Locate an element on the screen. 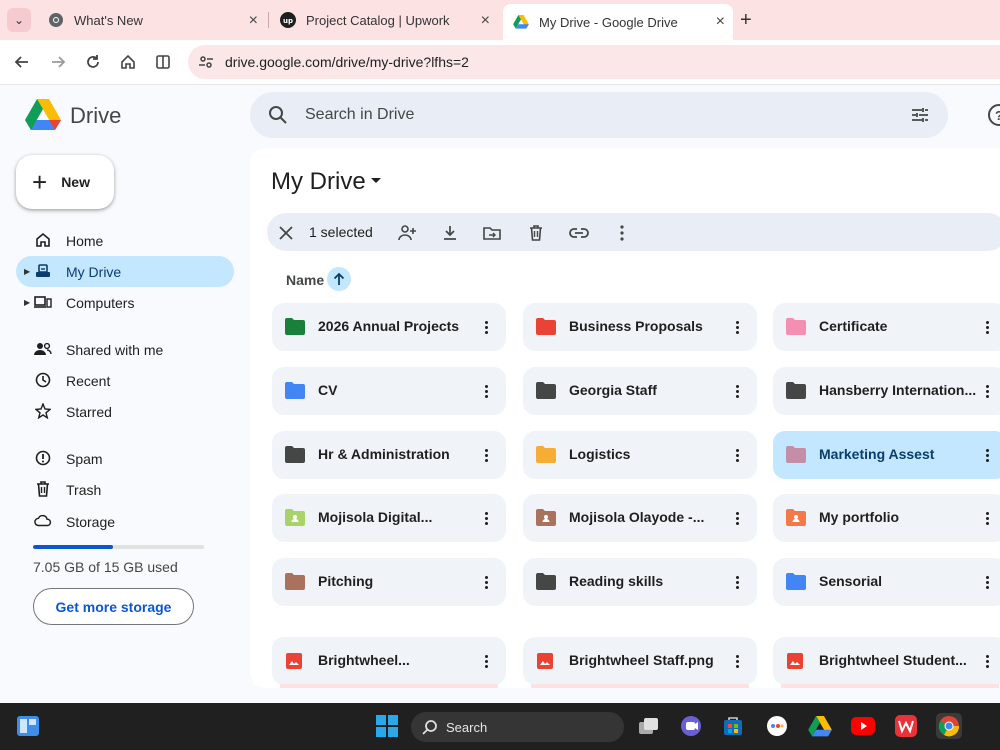  sort-by-name: Name is located at coordinates (305, 280).